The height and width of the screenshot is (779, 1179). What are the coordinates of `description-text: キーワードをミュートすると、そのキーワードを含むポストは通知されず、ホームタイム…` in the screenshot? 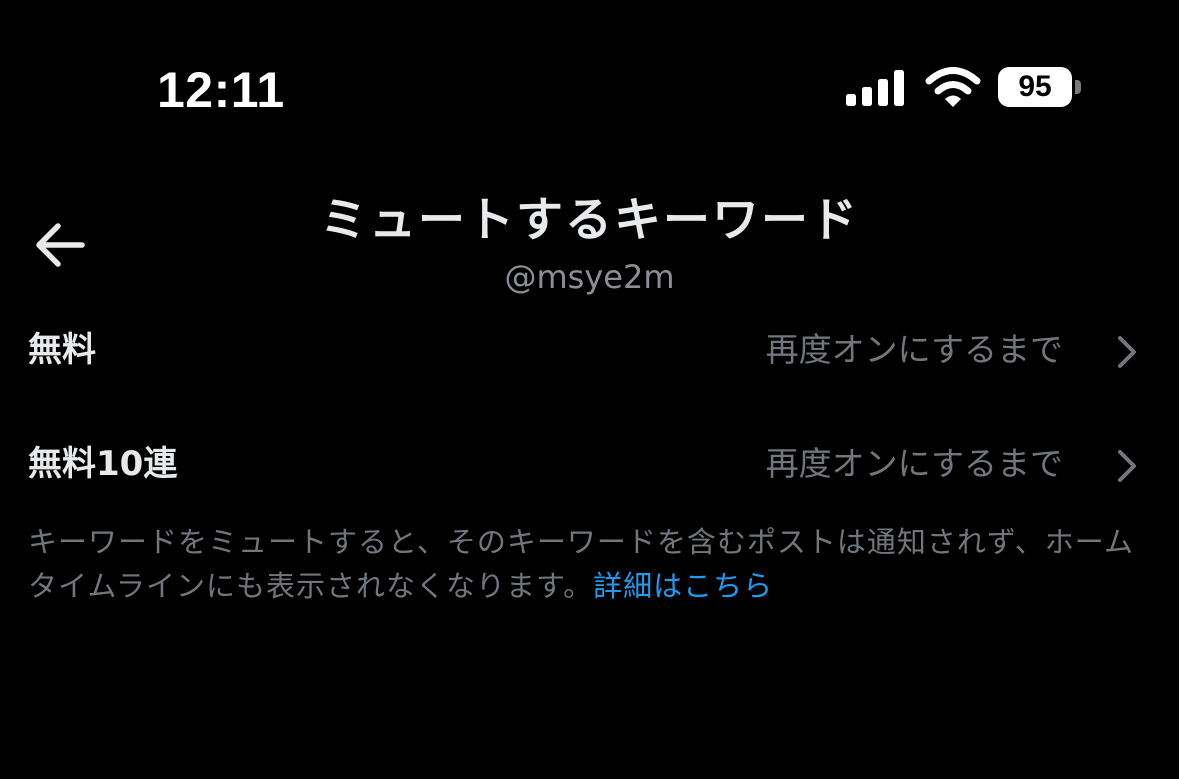 It's located at (581, 564).